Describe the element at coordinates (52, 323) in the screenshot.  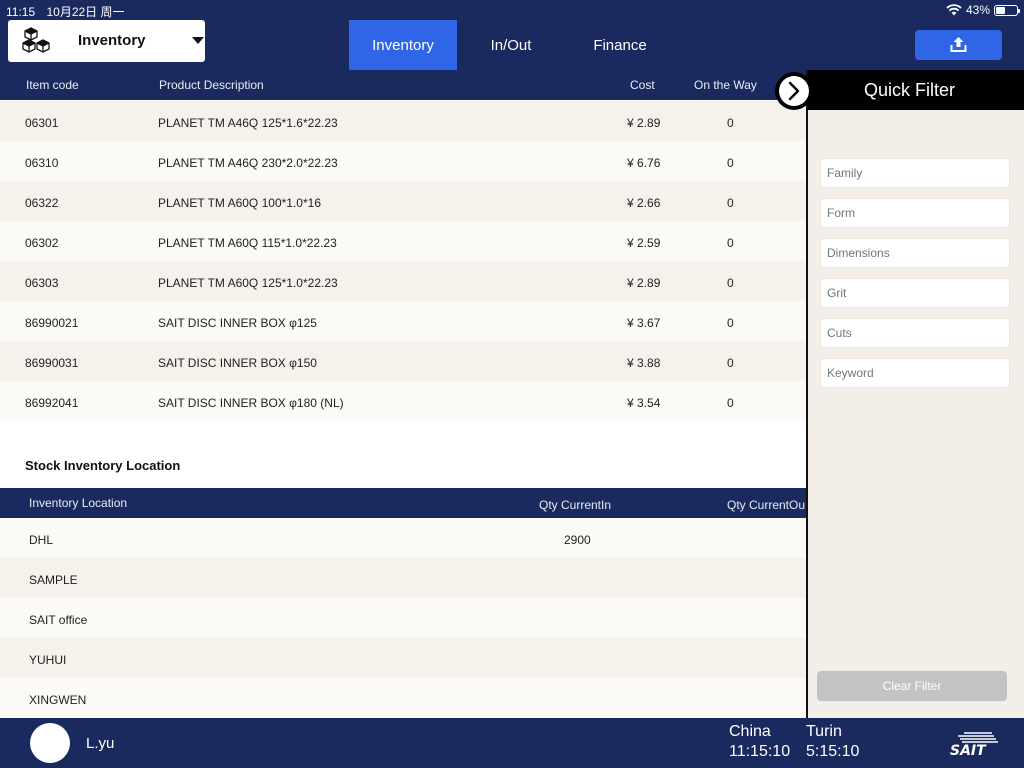
I see `cell-item-code: 86990021` at that location.